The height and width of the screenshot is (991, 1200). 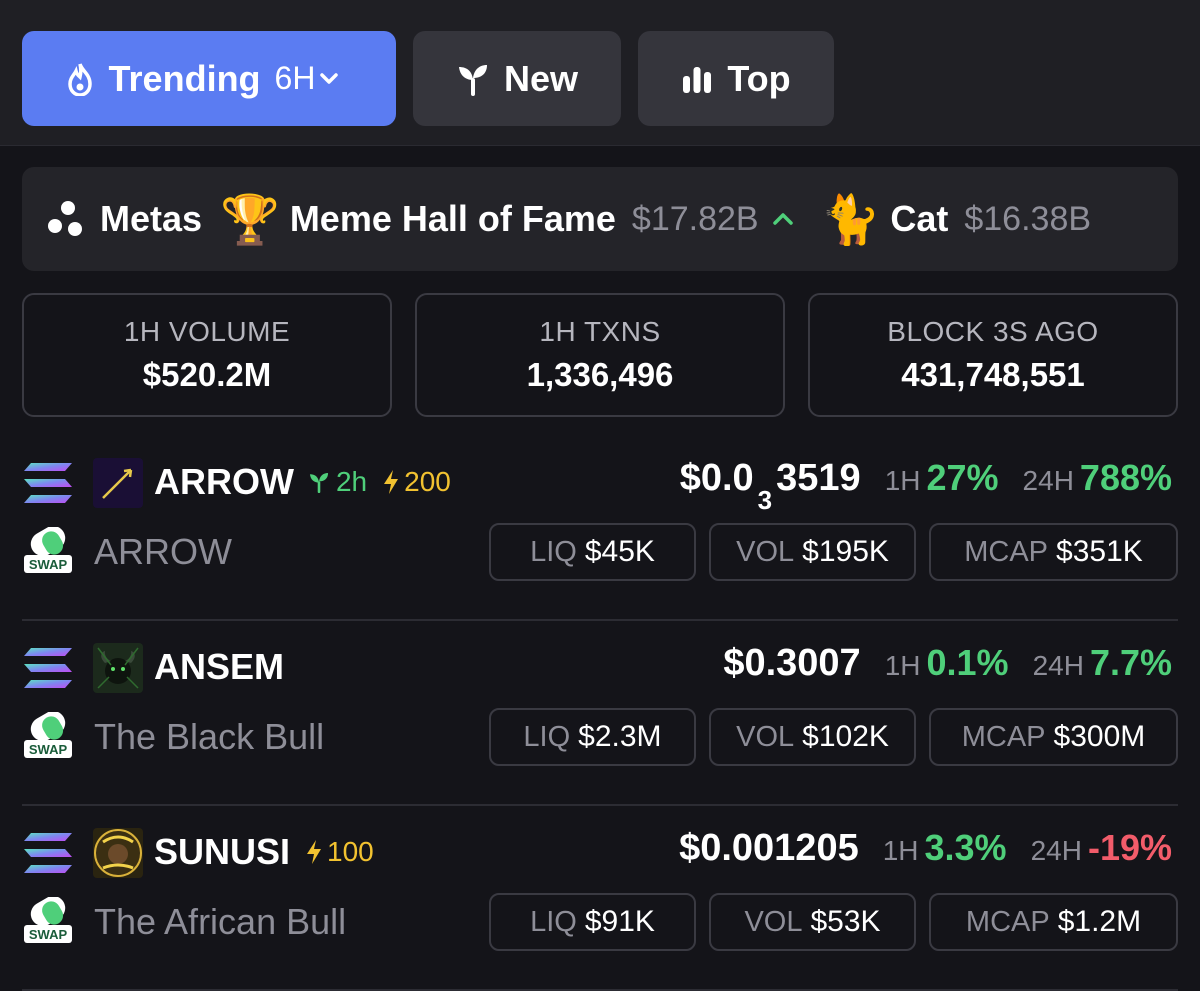 What do you see at coordinates (65, 218) in the screenshot?
I see `metas-icon` at bounding box center [65, 218].